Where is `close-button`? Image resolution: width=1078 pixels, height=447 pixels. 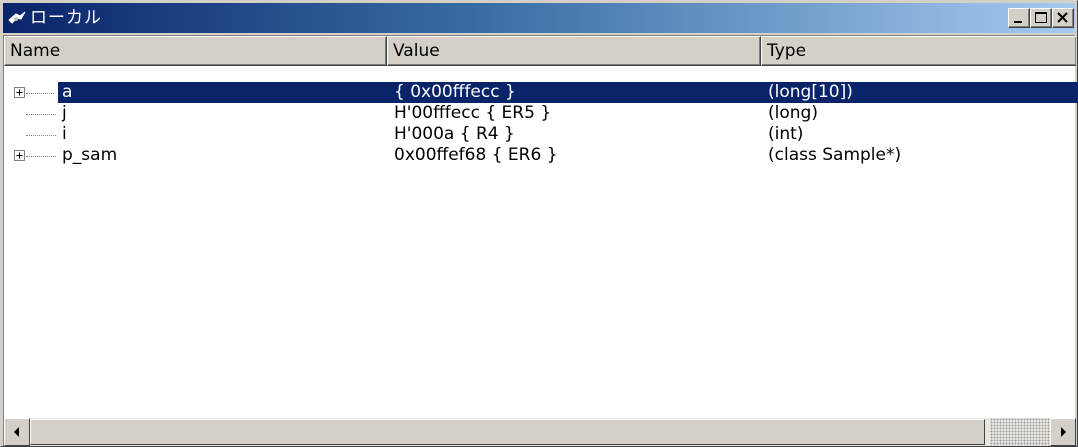
close-button is located at coordinates (1063, 18).